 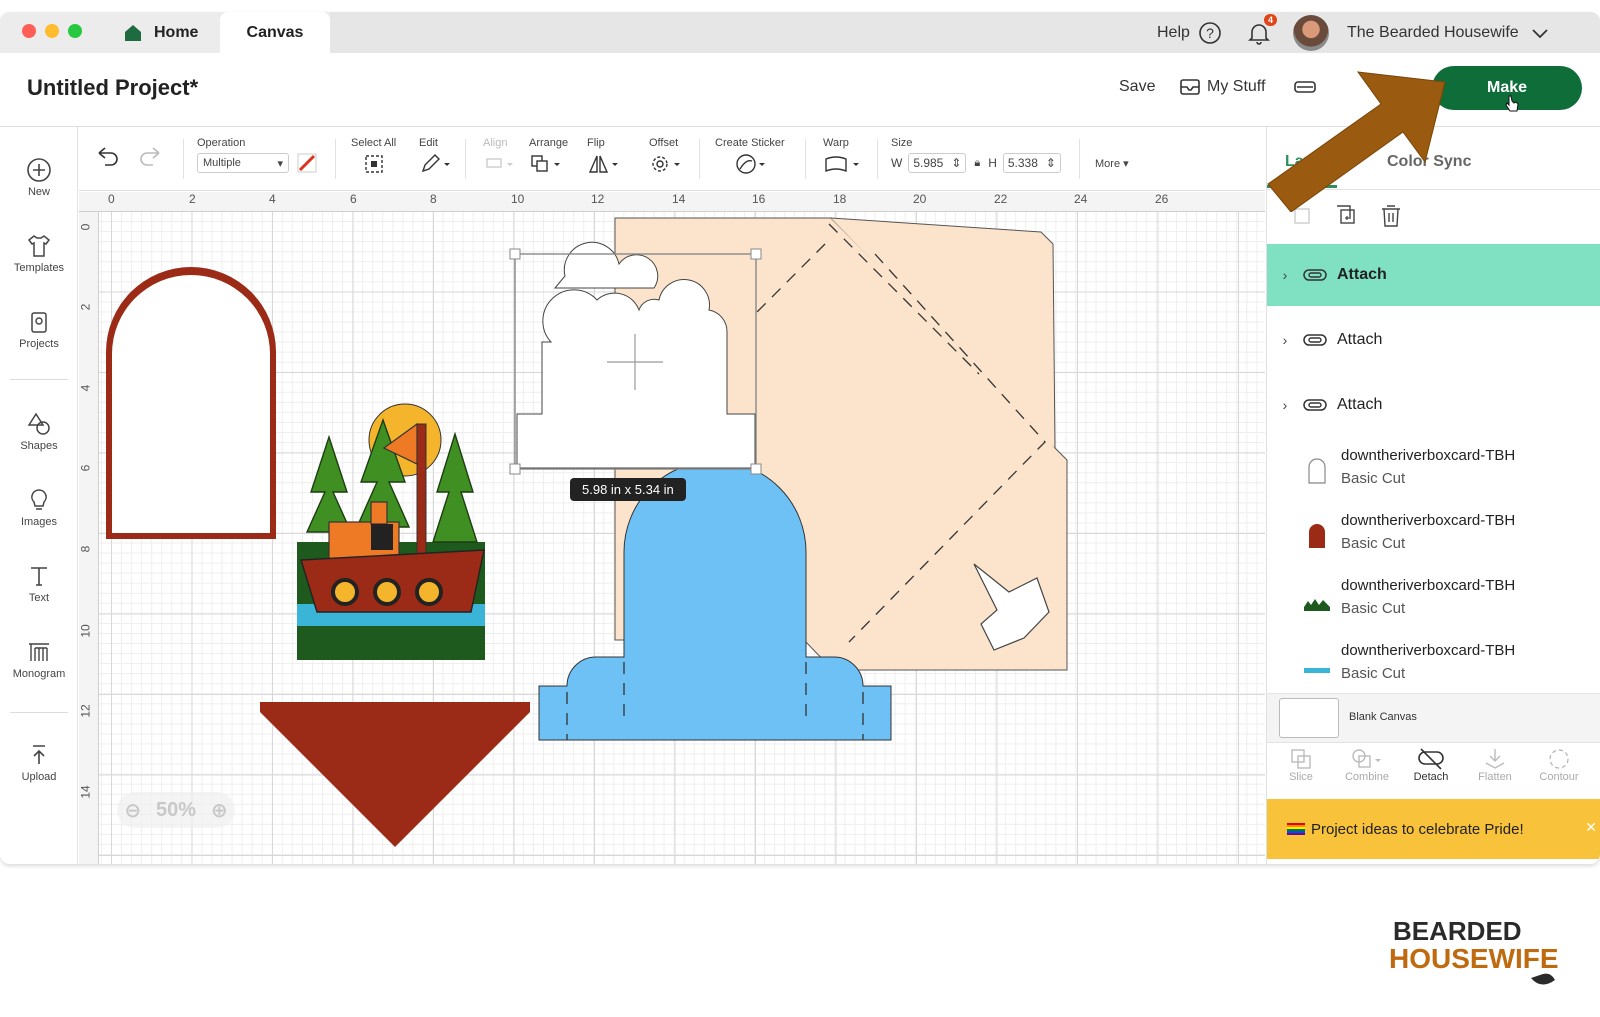 I want to click on offset-button: Offset, so click(x=666, y=157).